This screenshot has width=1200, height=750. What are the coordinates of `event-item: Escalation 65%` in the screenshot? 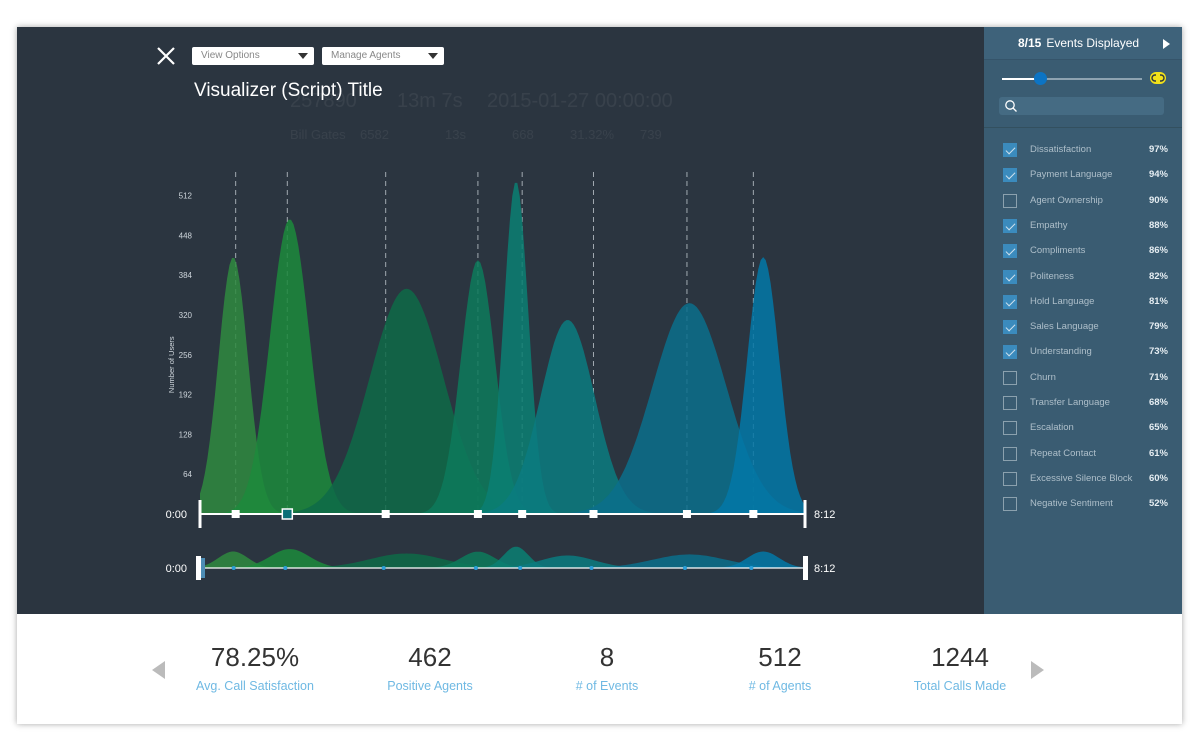 It's located at (1088, 431).